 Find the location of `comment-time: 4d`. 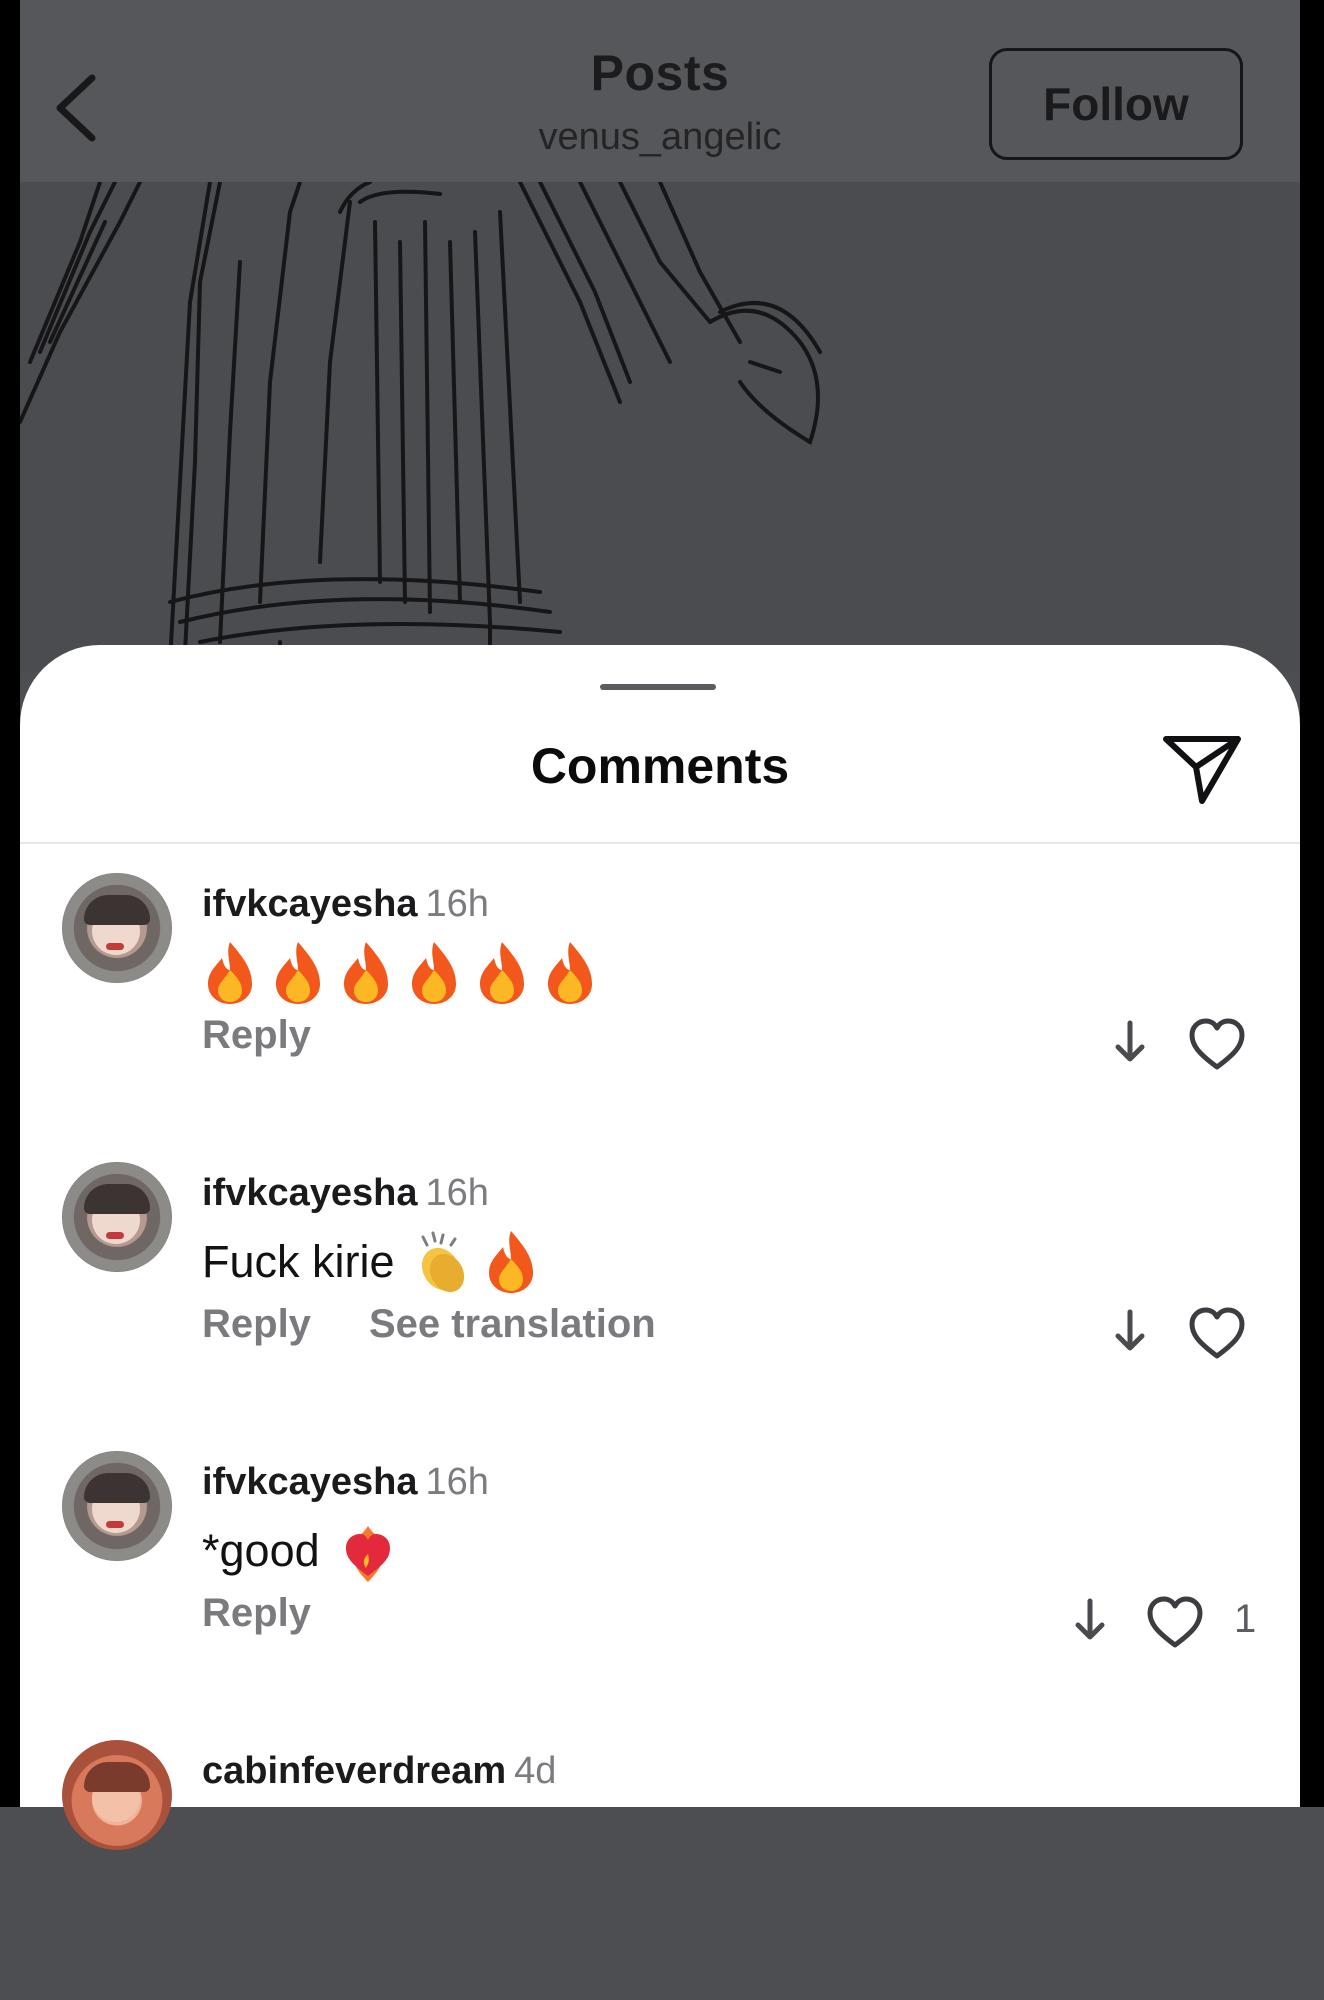

comment-time: 4d is located at coordinates (535, 1771).